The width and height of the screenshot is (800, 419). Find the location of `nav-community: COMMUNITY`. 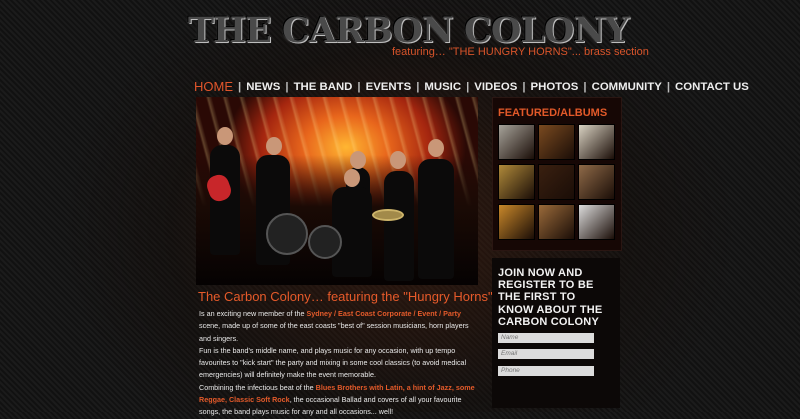

nav-community: COMMUNITY is located at coordinates (627, 87).